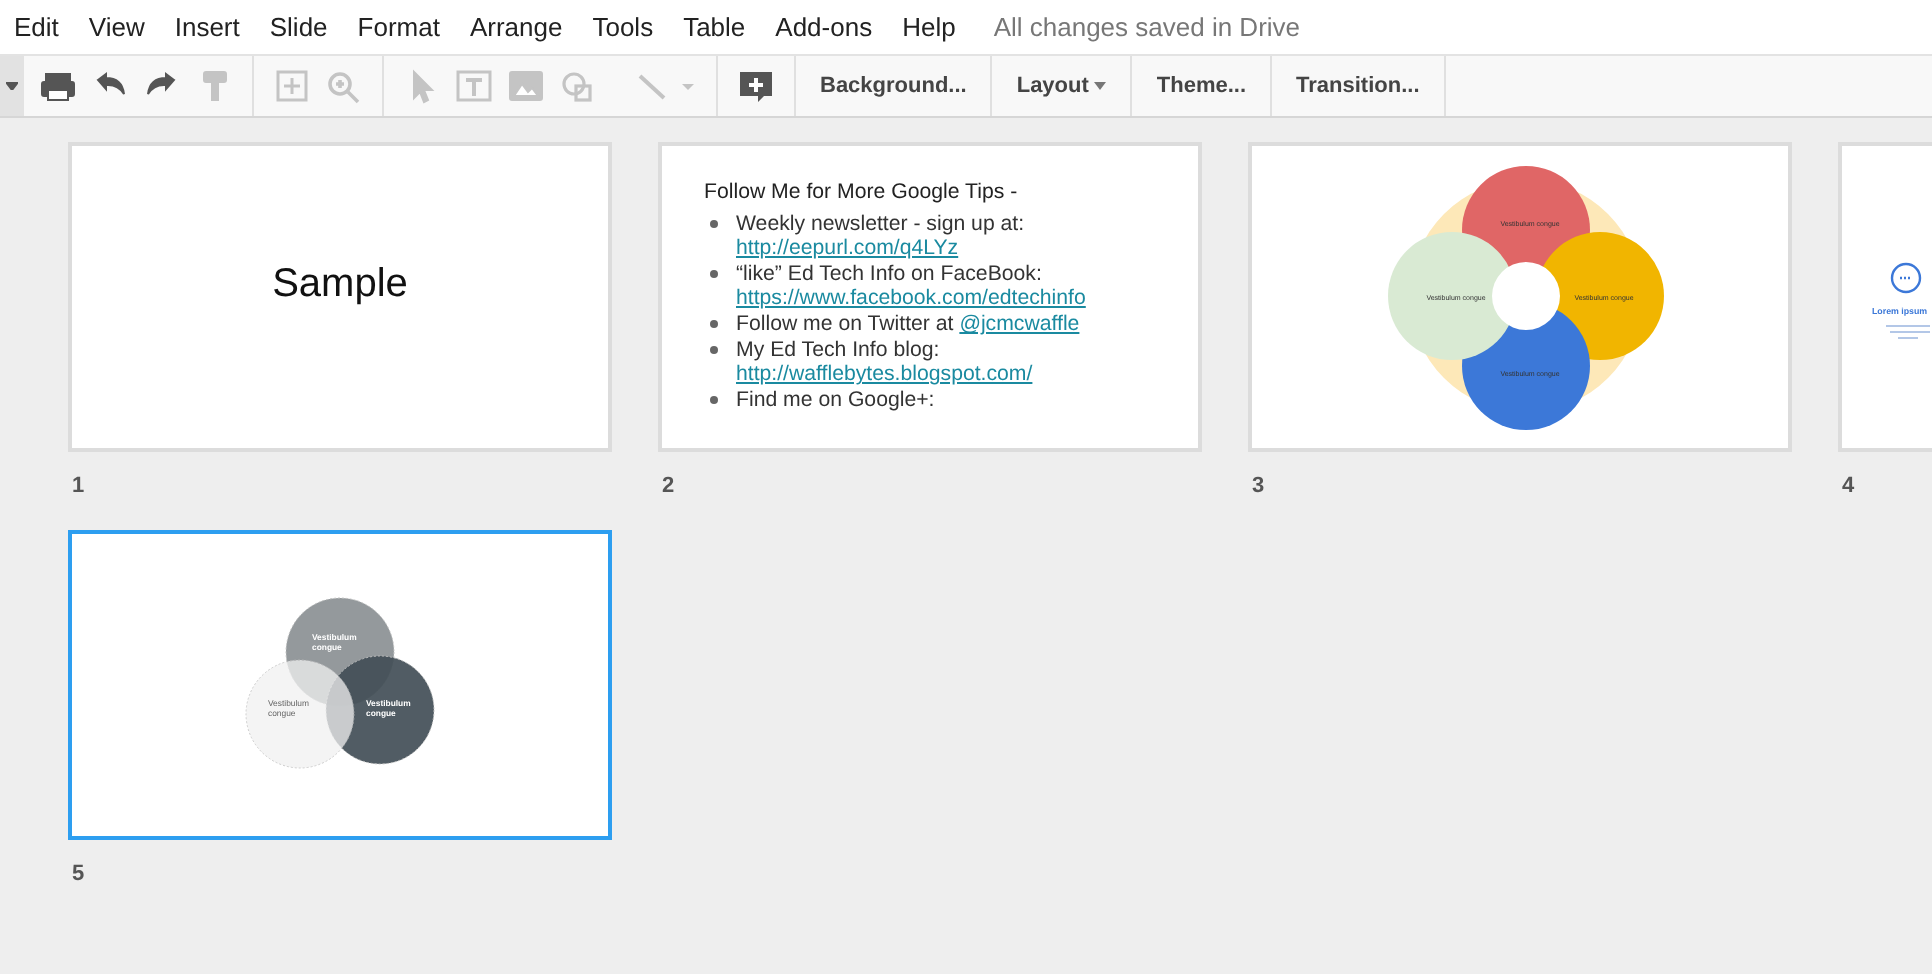  I want to click on add-comment-icon, so click(756, 86).